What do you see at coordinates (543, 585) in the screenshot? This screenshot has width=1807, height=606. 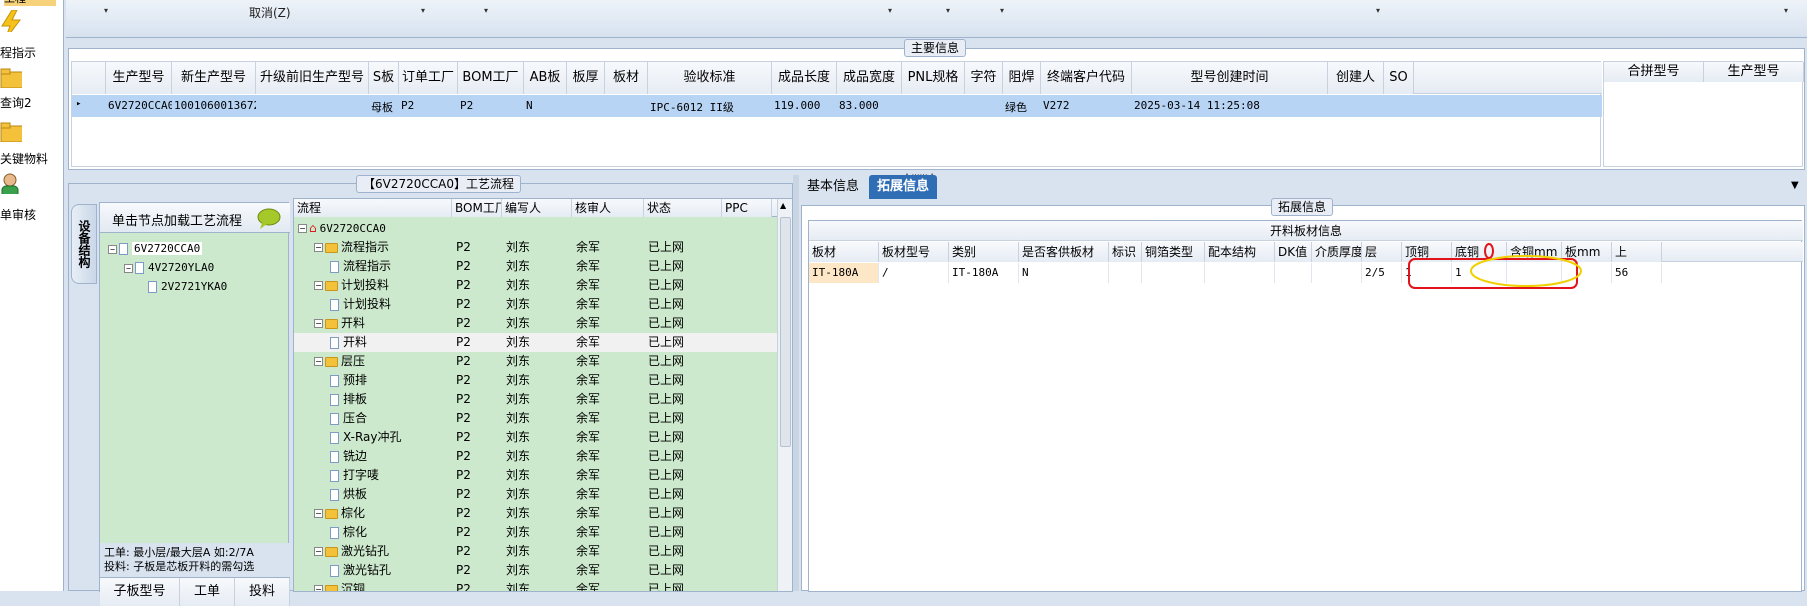 I see `table-row: − 沉铜 P2 刘东 余军 已上网` at bounding box center [543, 585].